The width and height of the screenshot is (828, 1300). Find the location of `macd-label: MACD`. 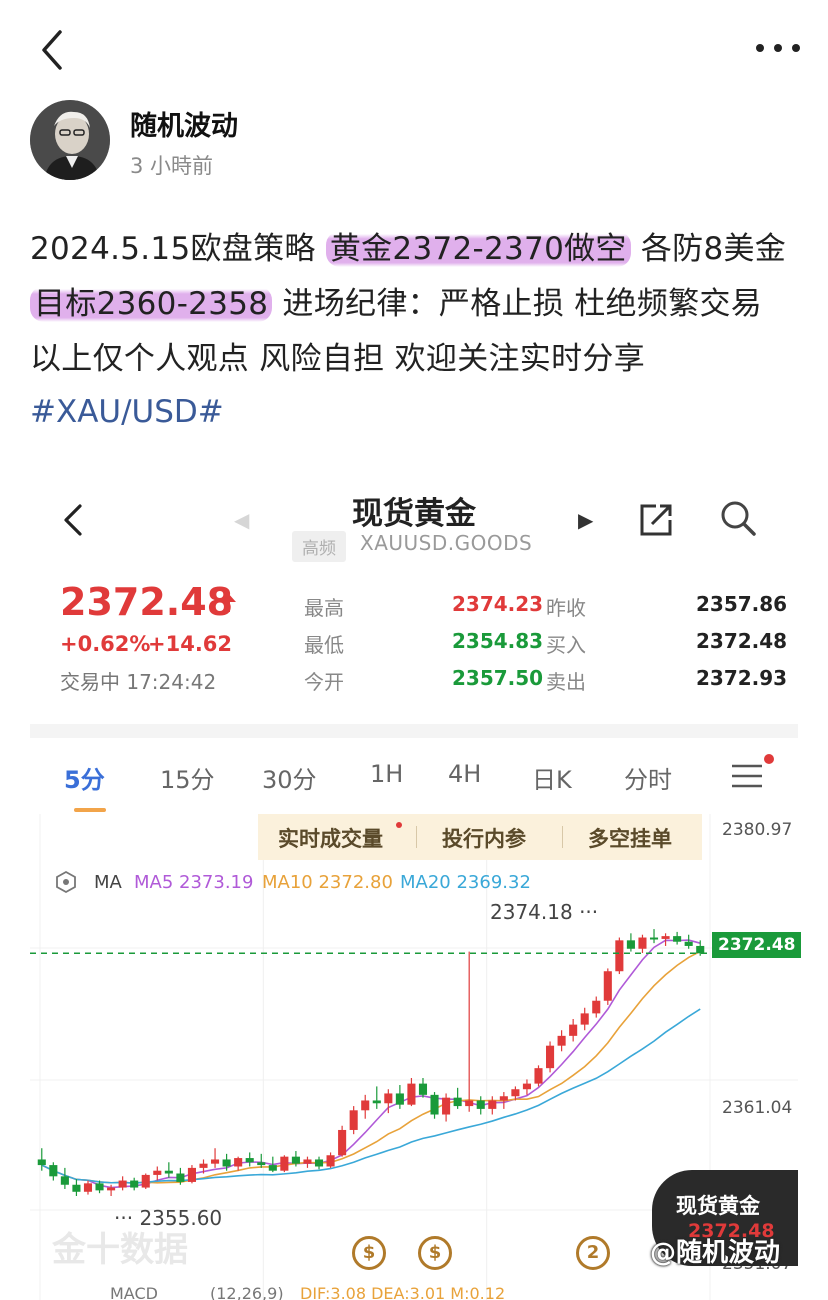

macd-label: MACD is located at coordinates (134, 1292).